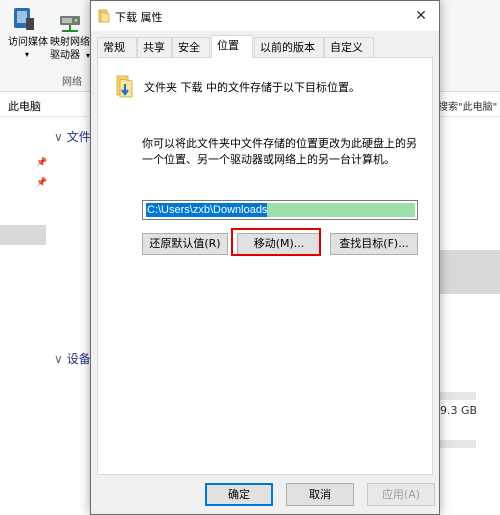 This screenshot has height=515, width=500. I want to click on location-heading: 文件夹 下载 中的文件存储于以下目标位置。, so click(252, 87).